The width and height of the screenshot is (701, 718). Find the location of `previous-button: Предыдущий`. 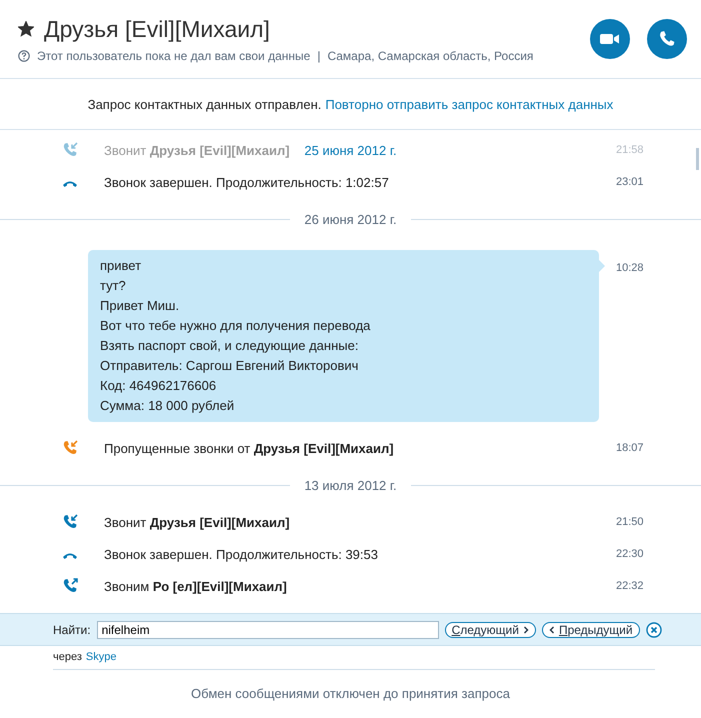

previous-button: Предыдущий is located at coordinates (591, 630).